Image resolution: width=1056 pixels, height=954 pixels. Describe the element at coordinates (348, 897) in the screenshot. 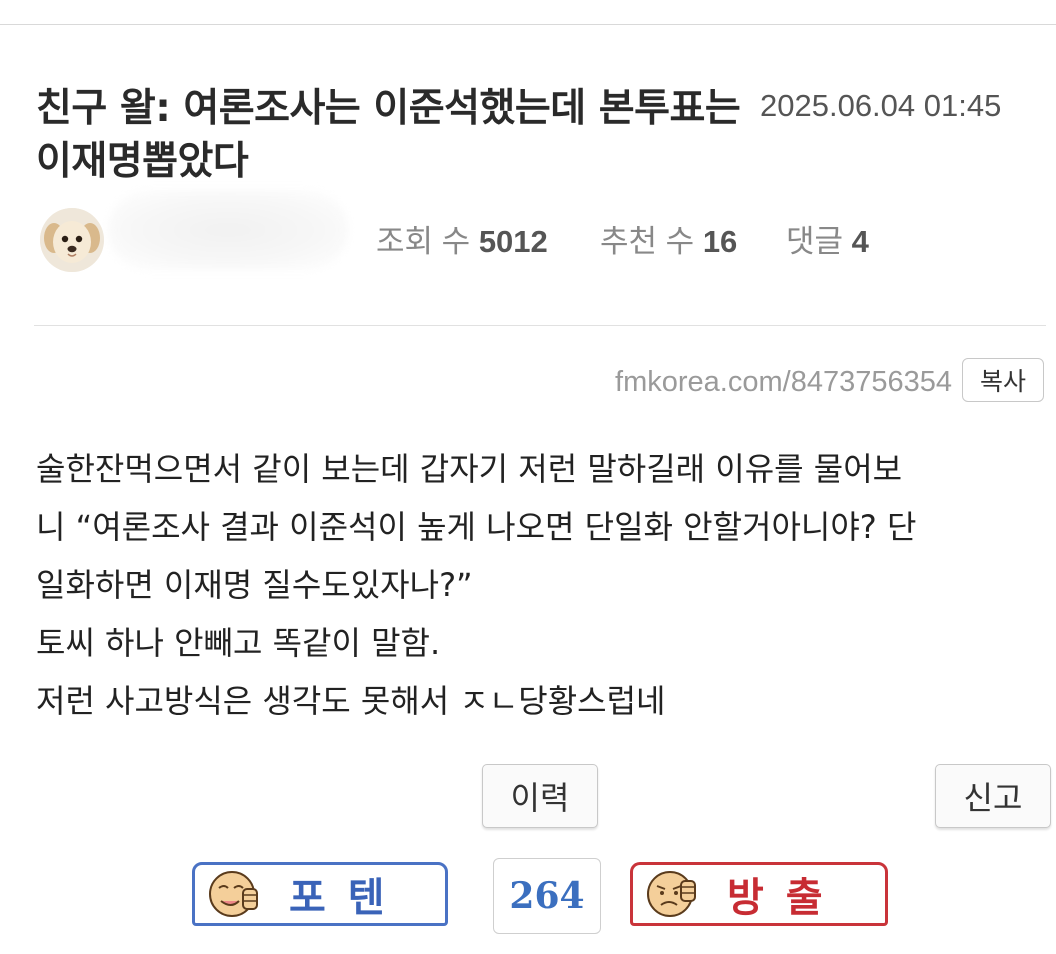

I see `upvote-label: 포텐` at that location.